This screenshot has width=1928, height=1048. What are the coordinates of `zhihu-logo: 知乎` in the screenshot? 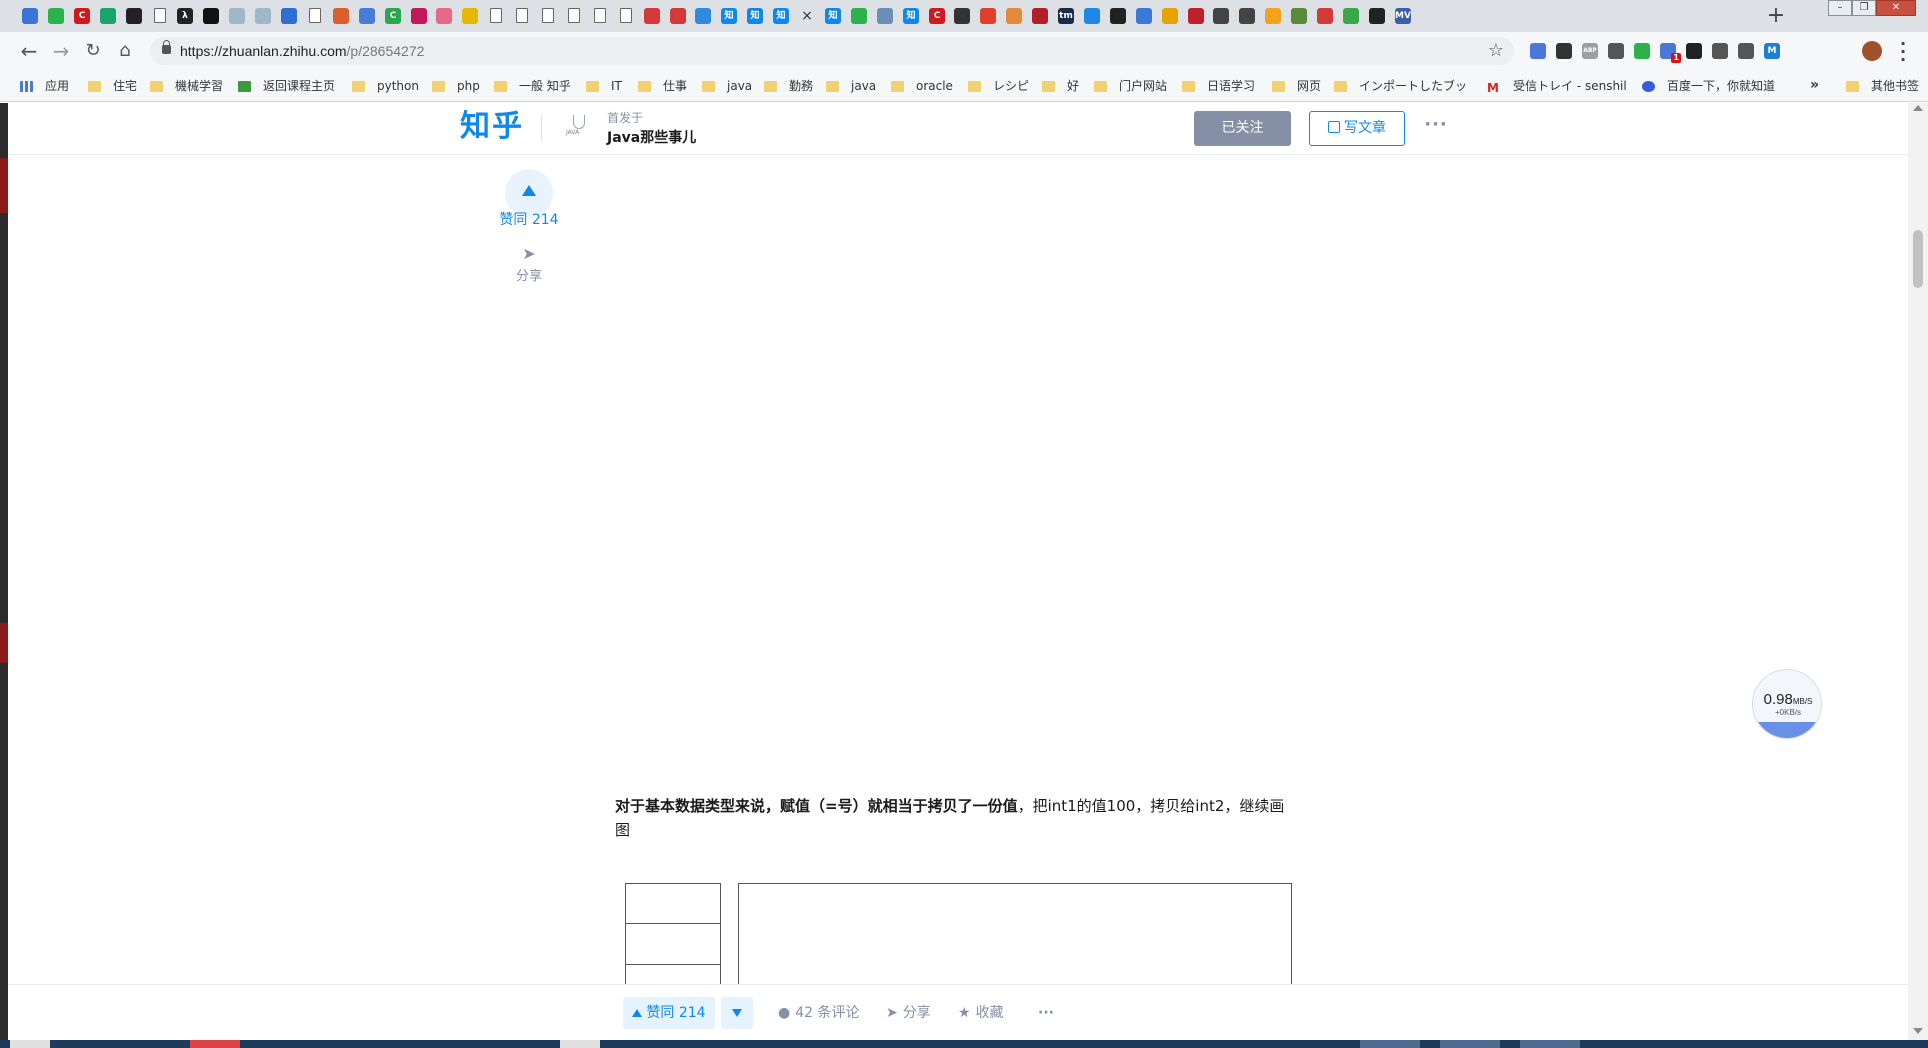 It's located at (492, 127).